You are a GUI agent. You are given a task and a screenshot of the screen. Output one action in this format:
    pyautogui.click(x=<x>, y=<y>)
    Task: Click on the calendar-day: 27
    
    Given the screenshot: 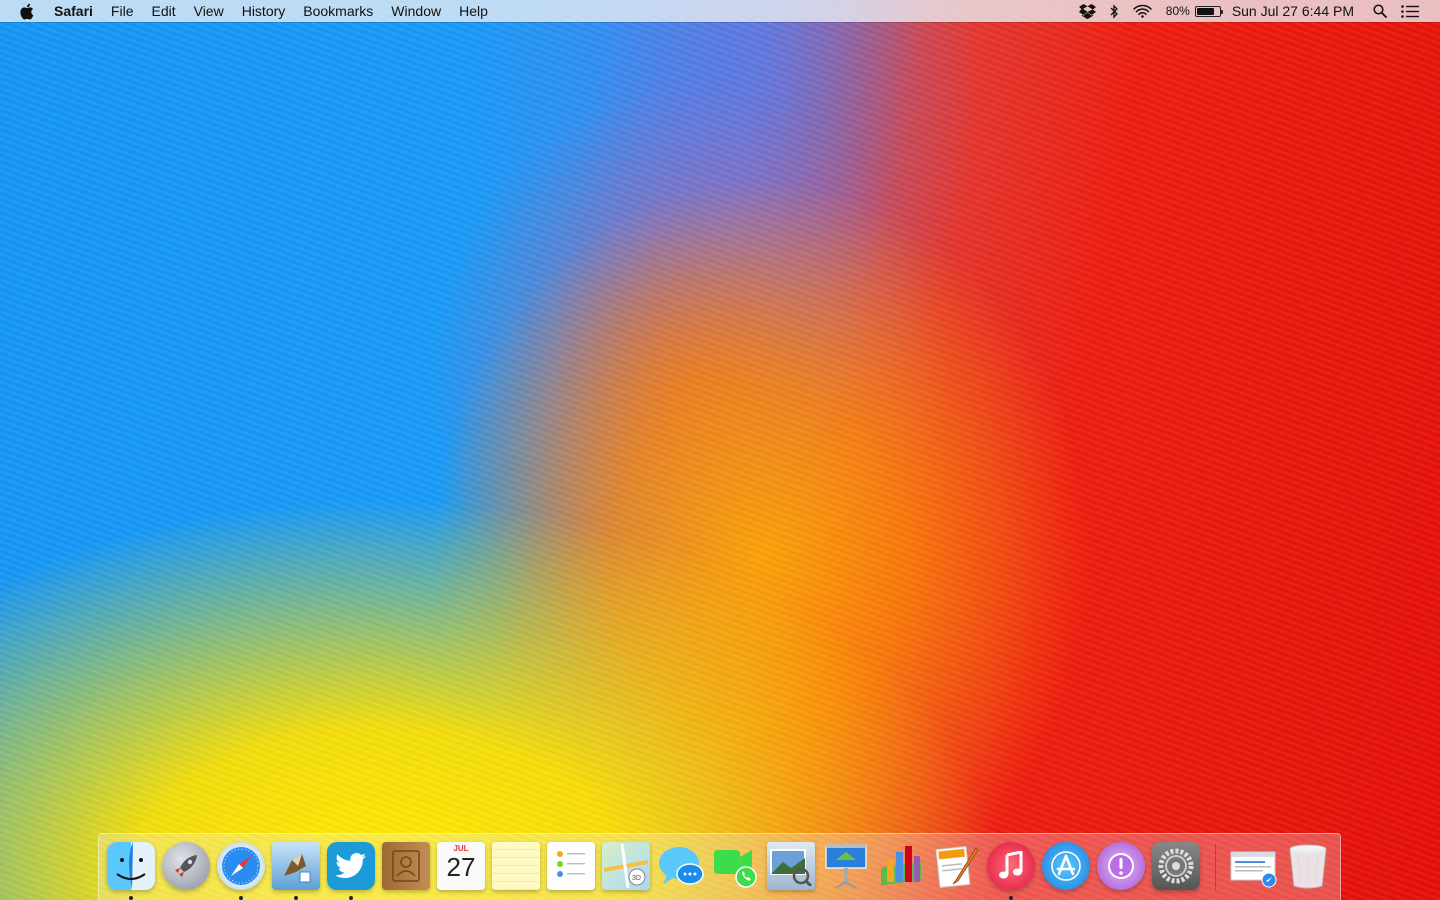 What is the action you would take?
    pyautogui.click(x=461, y=867)
    